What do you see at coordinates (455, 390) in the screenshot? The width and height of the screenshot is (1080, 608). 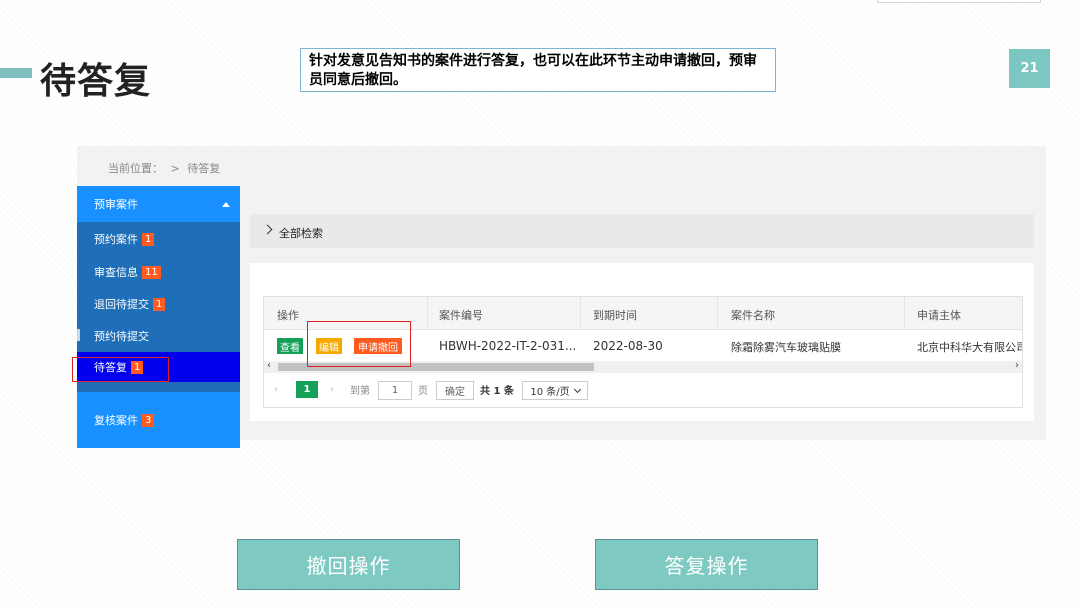 I see `confirm-goto-button: 确定` at bounding box center [455, 390].